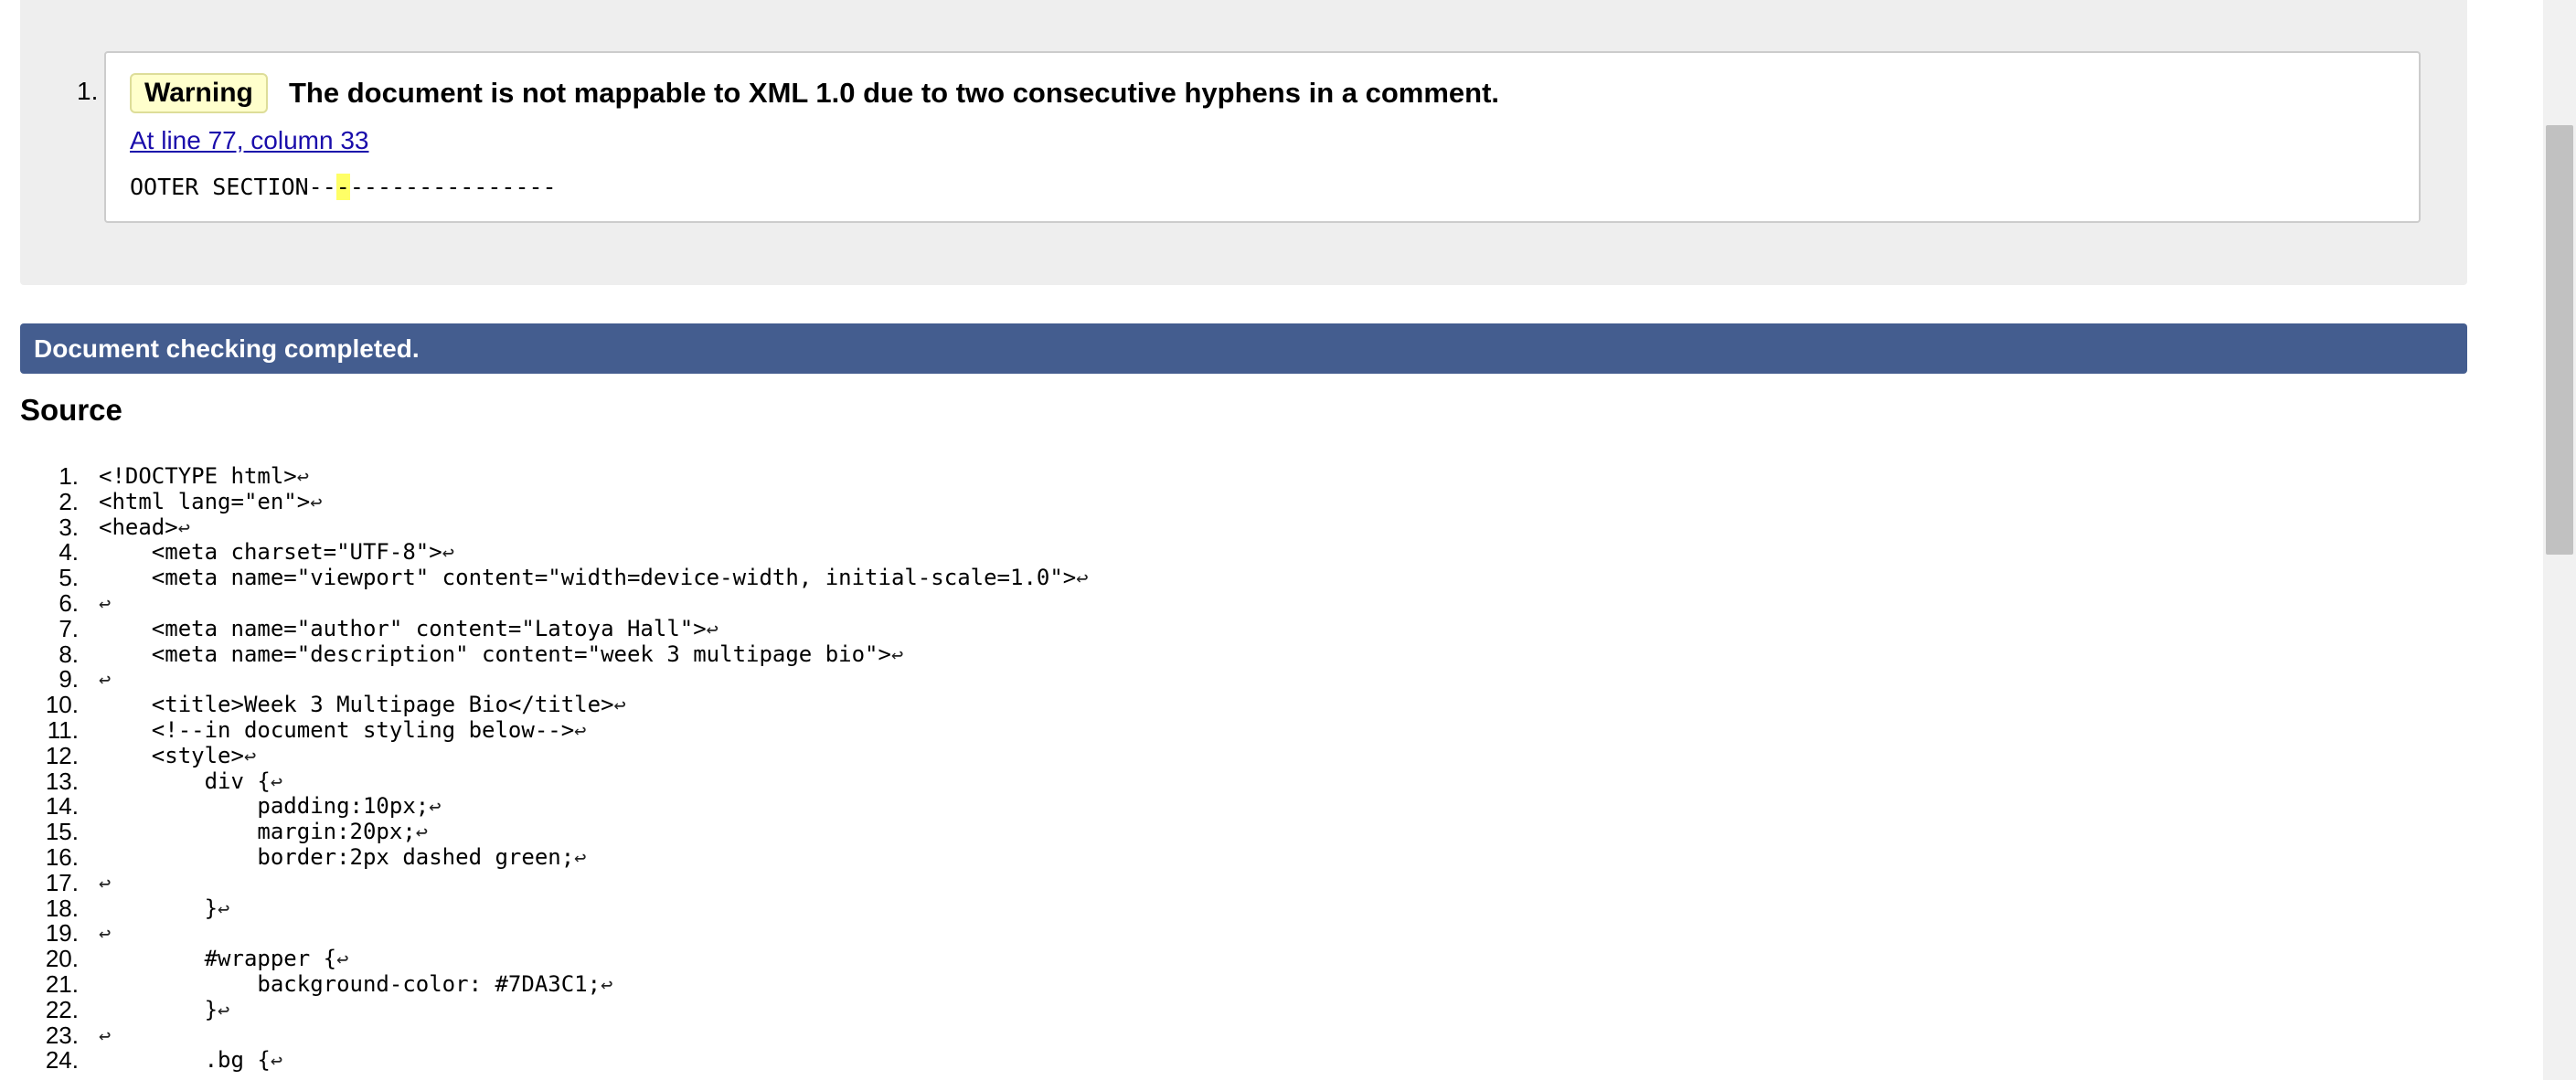 This screenshot has height=1080, width=2576. Describe the element at coordinates (270, 807) in the screenshot. I see `source-line-code: padding:10px;↩` at that location.